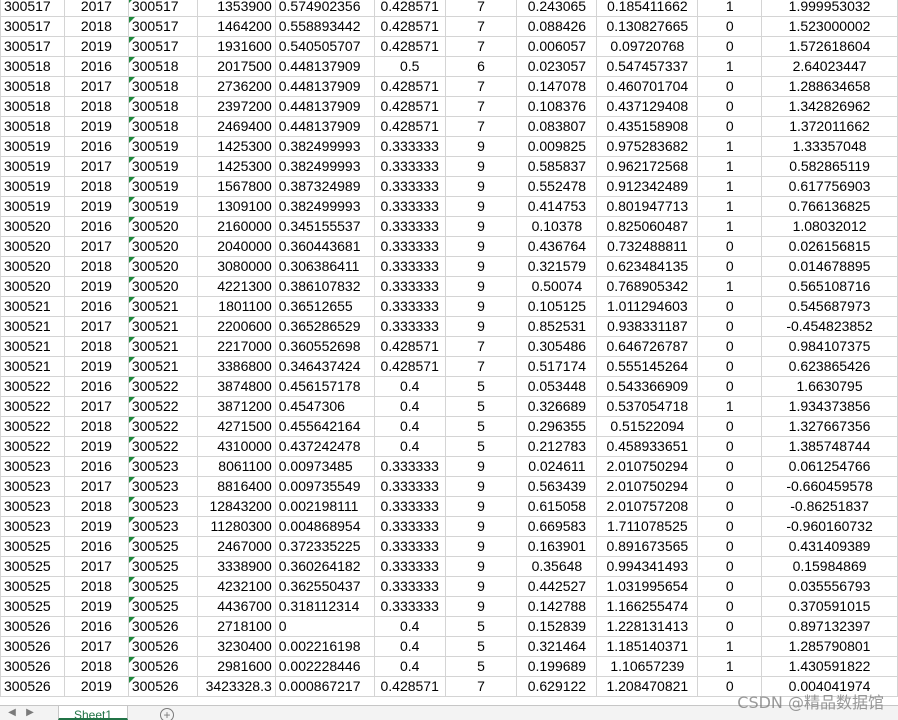 The width and height of the screenshot is (898, 720). I want to click on table-cell: 0.002198111, so click(324, 506).